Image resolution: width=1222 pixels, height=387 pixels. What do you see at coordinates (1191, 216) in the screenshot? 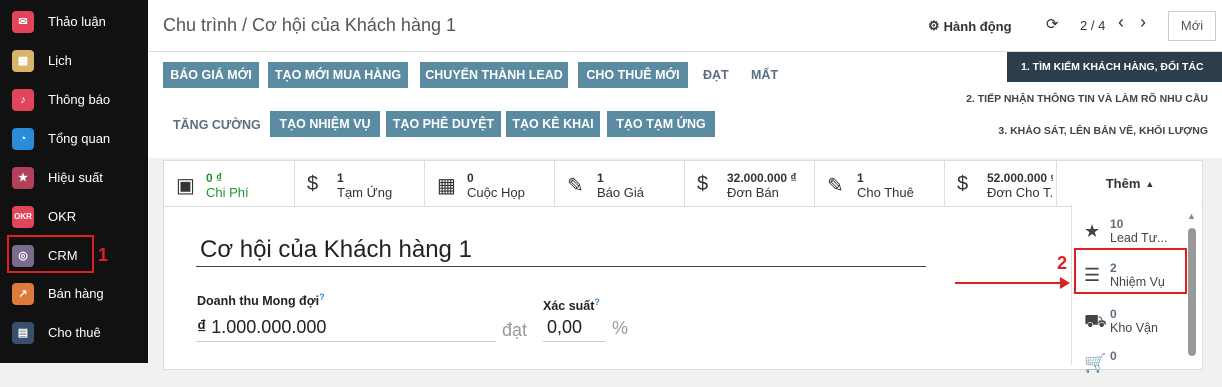
I see `scroll-up-arrow-icon: ▲` at bounding box center [1191, 216].